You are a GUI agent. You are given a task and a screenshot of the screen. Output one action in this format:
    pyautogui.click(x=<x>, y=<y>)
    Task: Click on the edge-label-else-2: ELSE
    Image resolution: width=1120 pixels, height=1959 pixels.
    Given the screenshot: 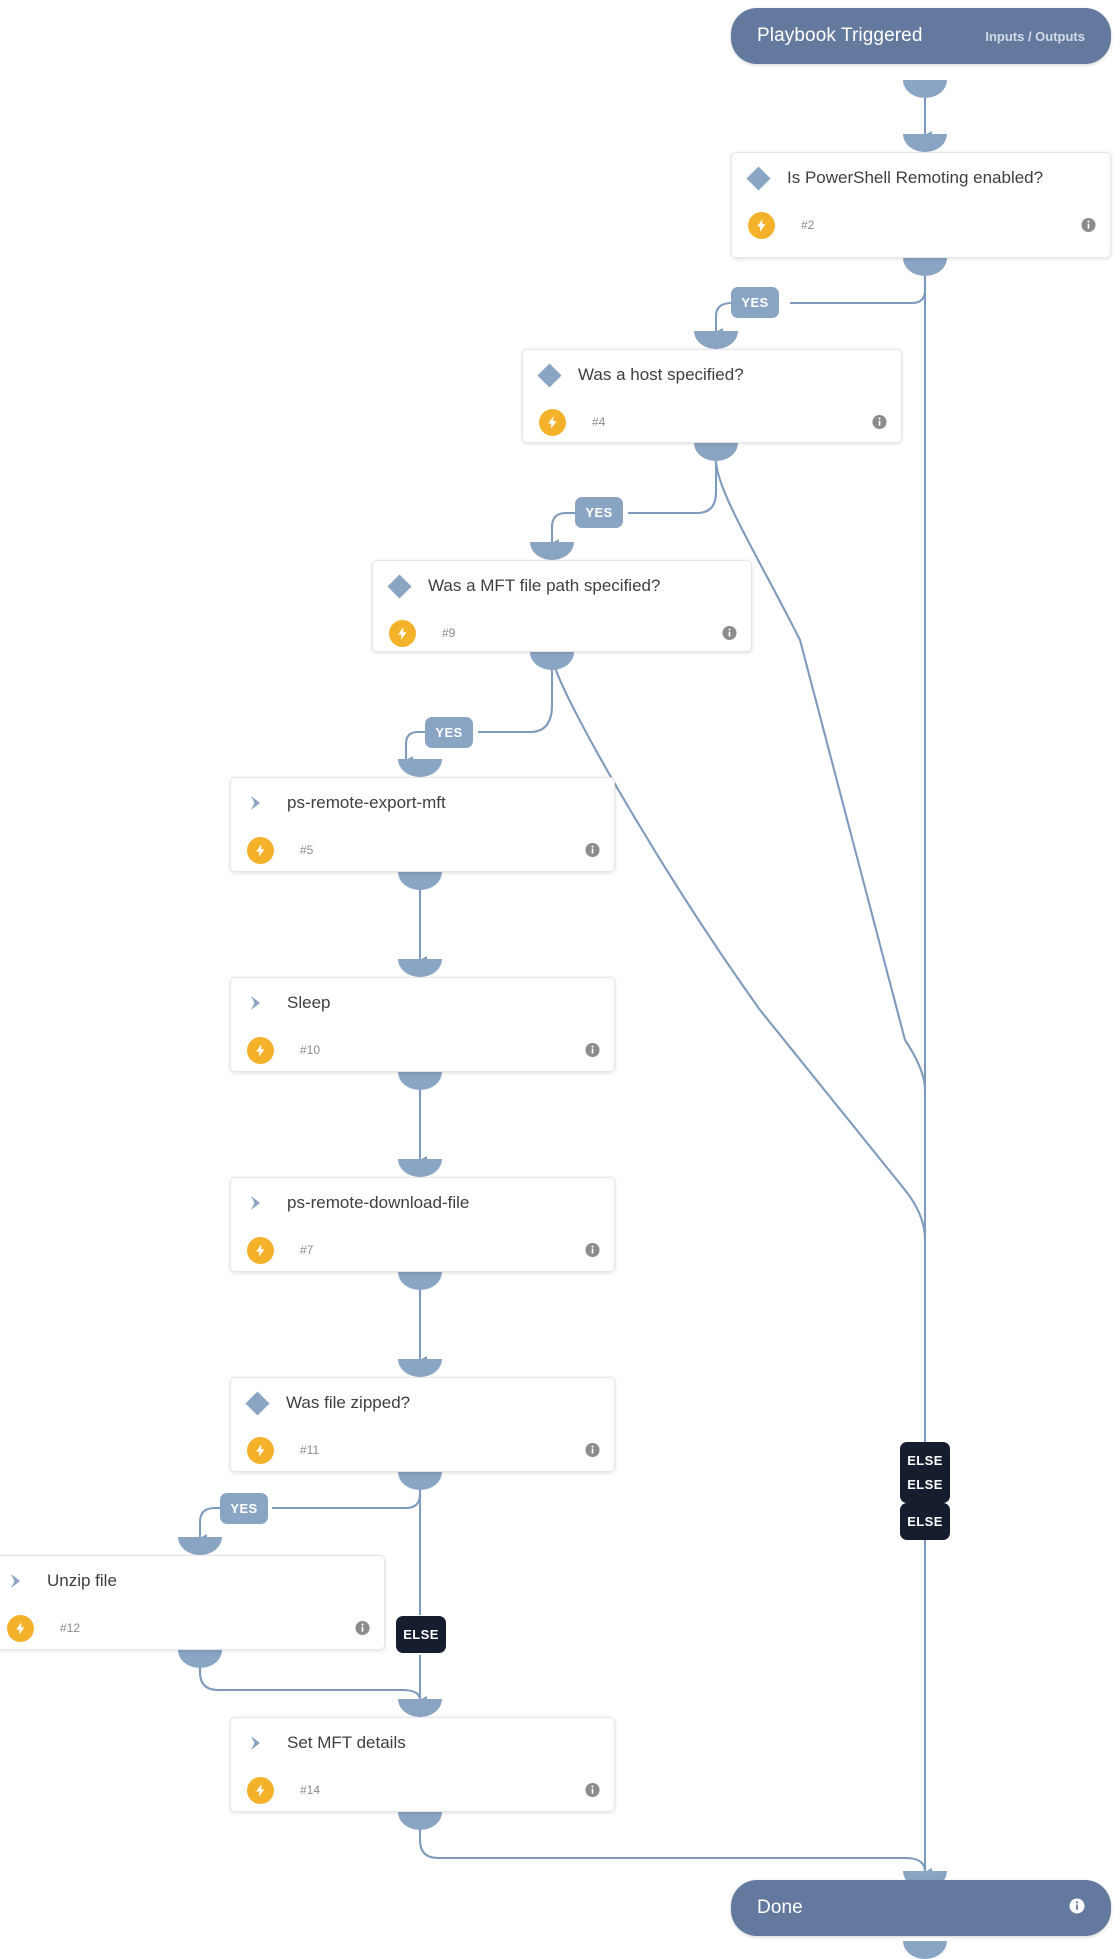 What is the action you would take?
    pyautogui.click(x=925, y=1484)
    